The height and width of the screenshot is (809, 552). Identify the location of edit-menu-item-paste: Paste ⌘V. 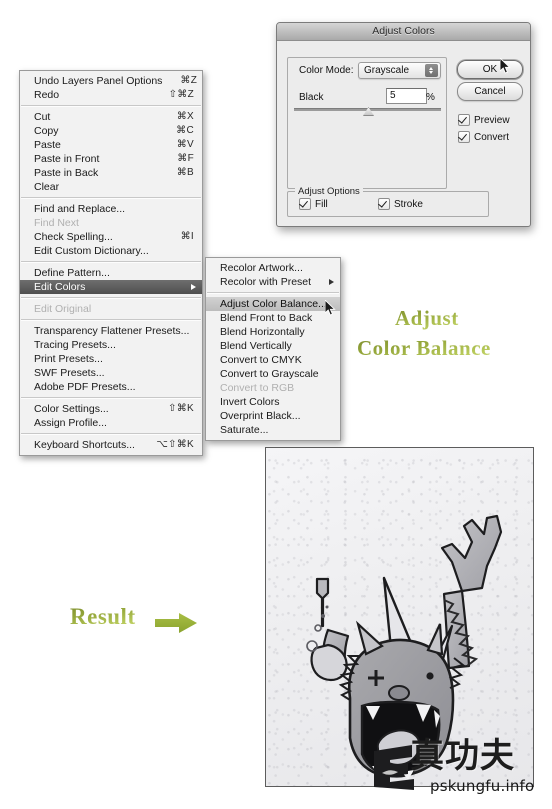
(111, 145).